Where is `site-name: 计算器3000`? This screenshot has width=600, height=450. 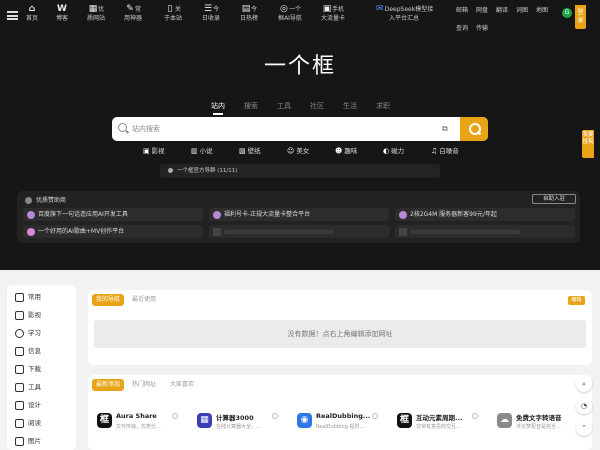 site-name: 计算器3000 is located at coordinates (235, 418).